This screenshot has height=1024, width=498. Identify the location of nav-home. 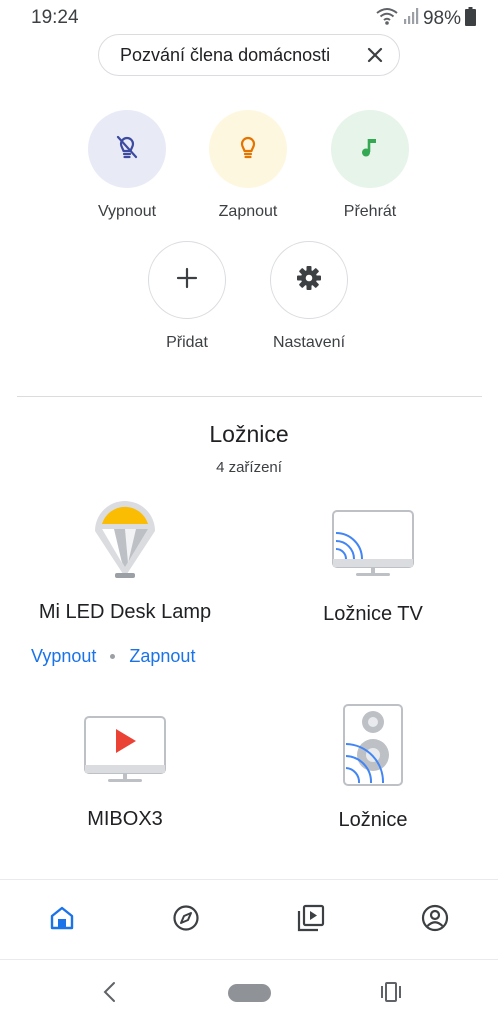
(62, 920).